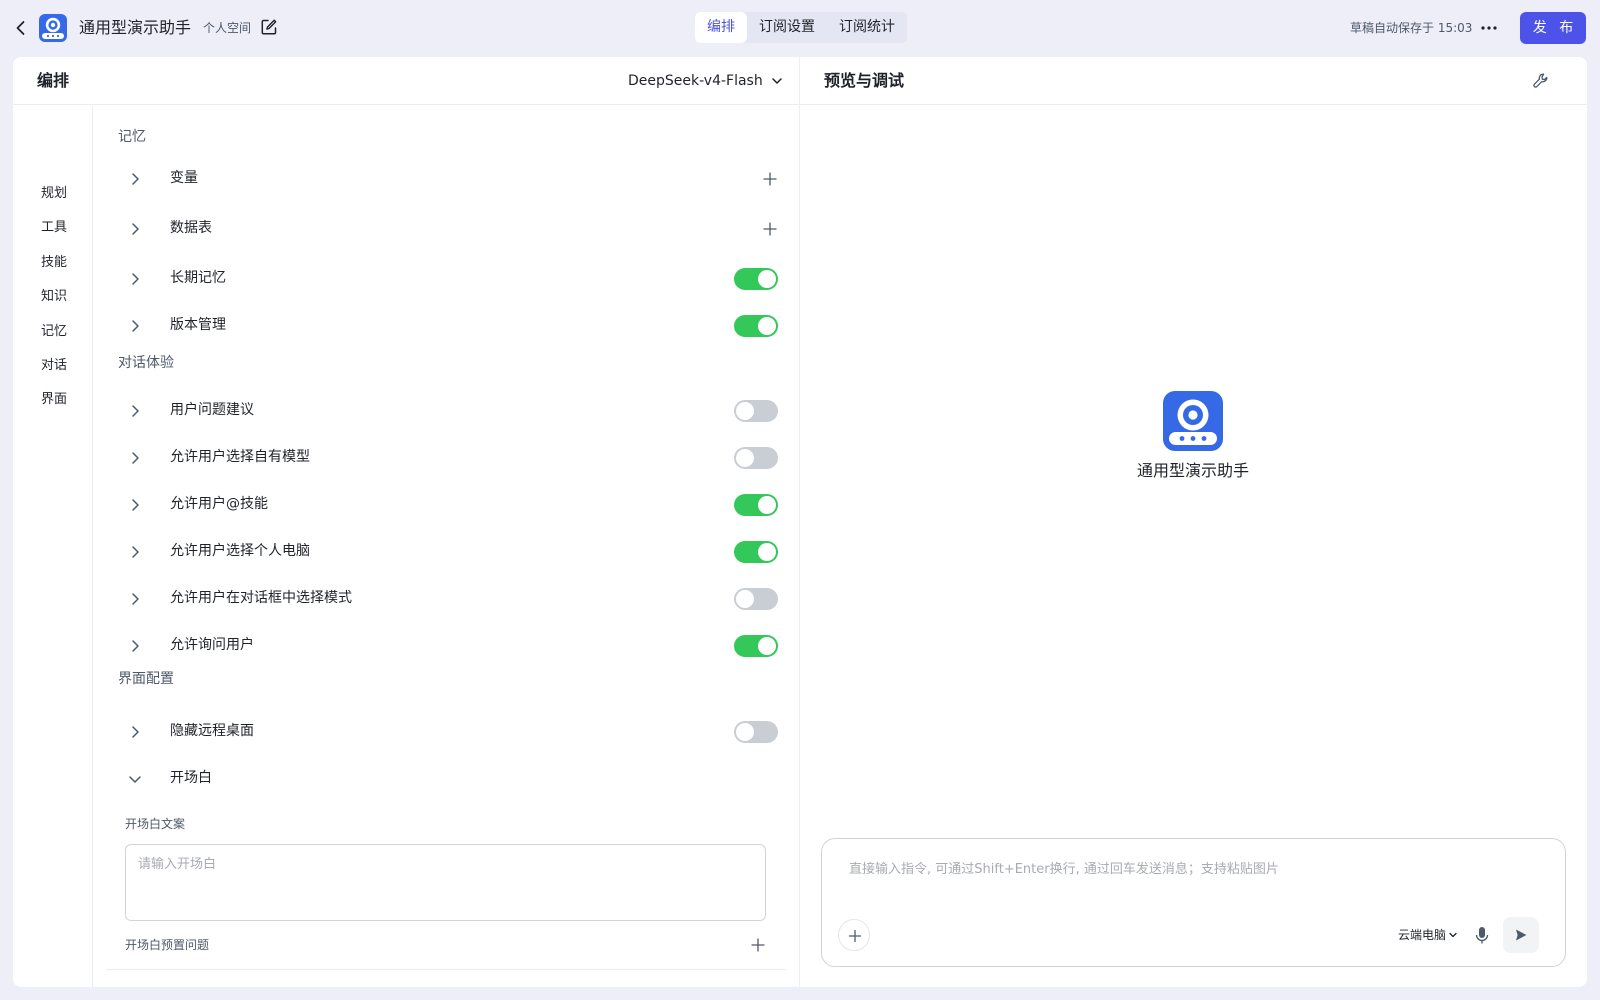  Describe the element at coordinates (721, 27) in the screenshot. I see `tab-arrange: 编排` at that location.